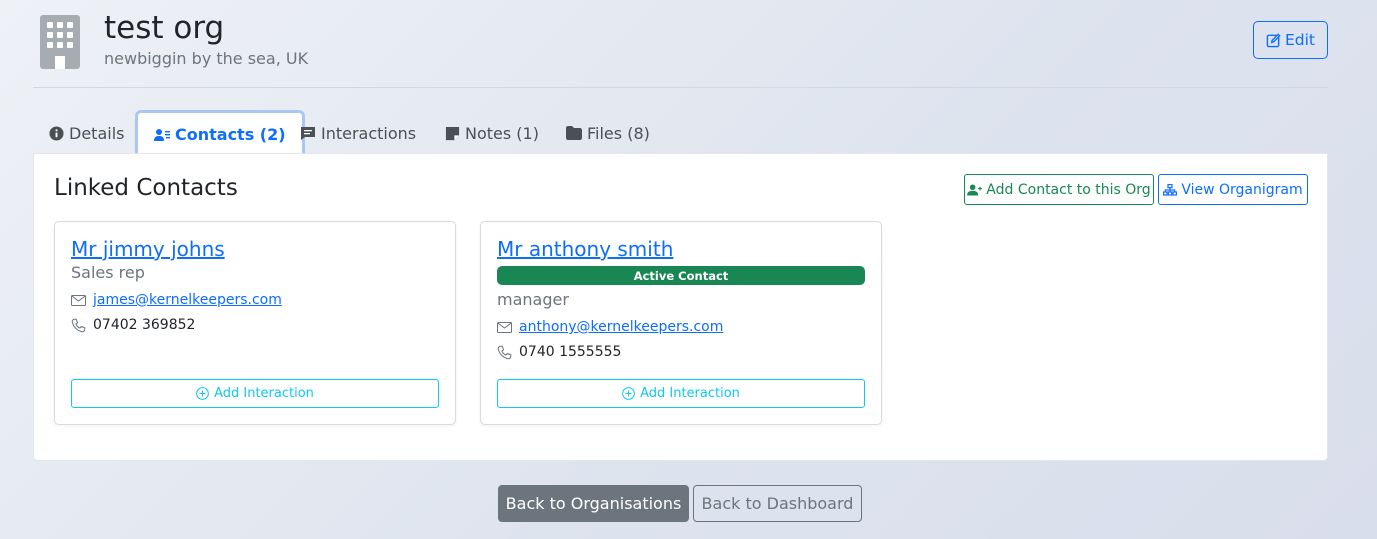  Describe the element at coordinates (593, 503) in the screenshot. I see `back-to-organisations-button: Back to Organisations` at that location.